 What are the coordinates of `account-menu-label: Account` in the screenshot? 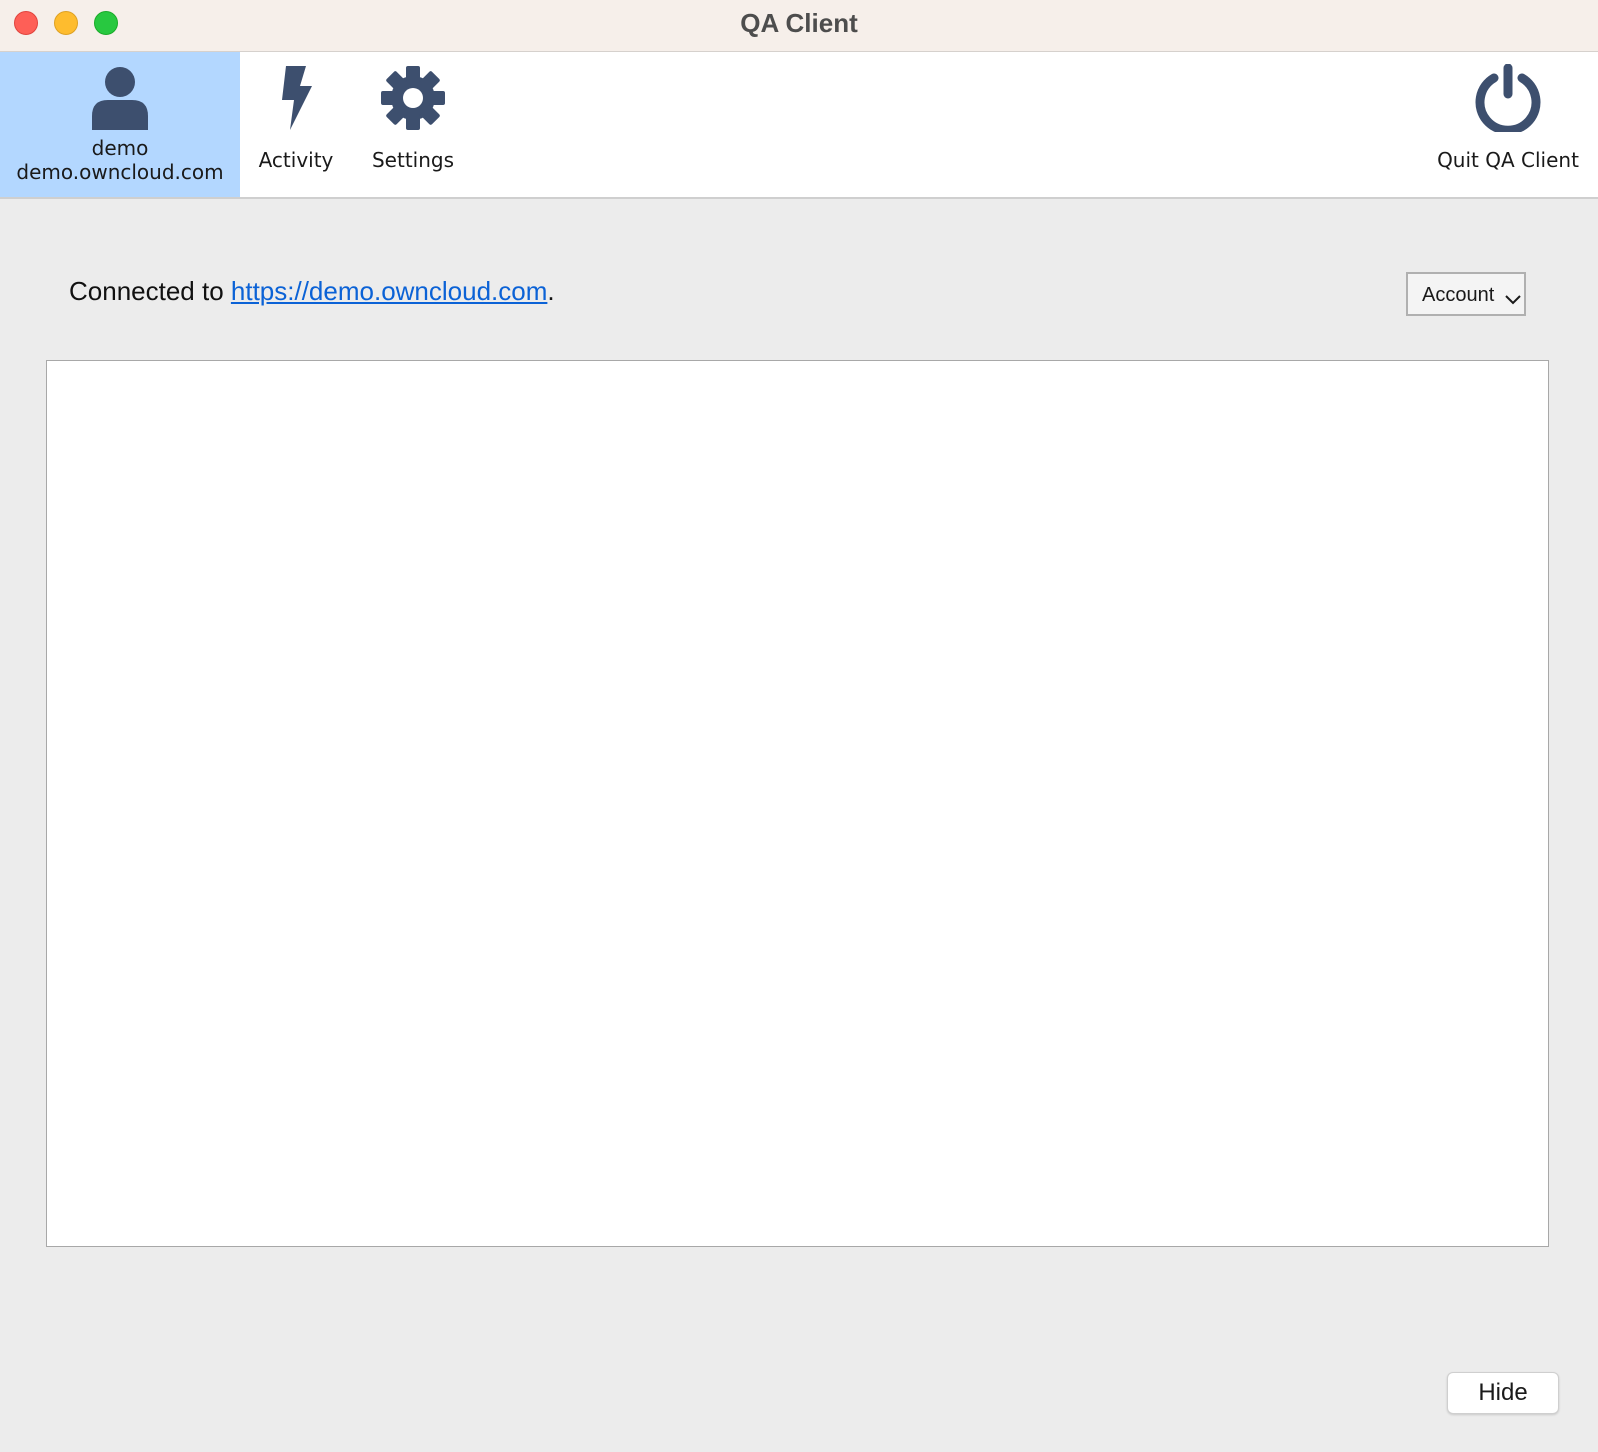 It's located at (1458, 295).